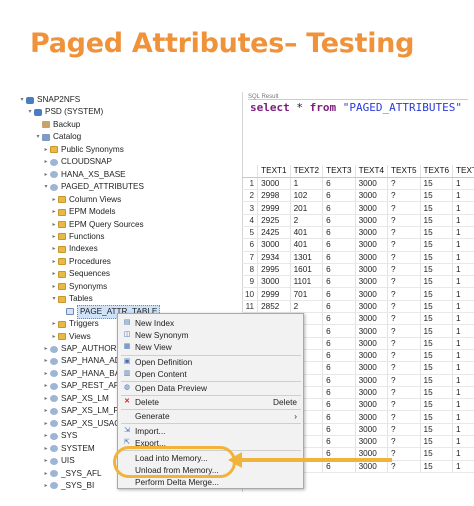  What do you see at coordinates (77, 237) in the screenshot?
I see `tree-node: ▸ Functions` at bounding box center [77, 237].